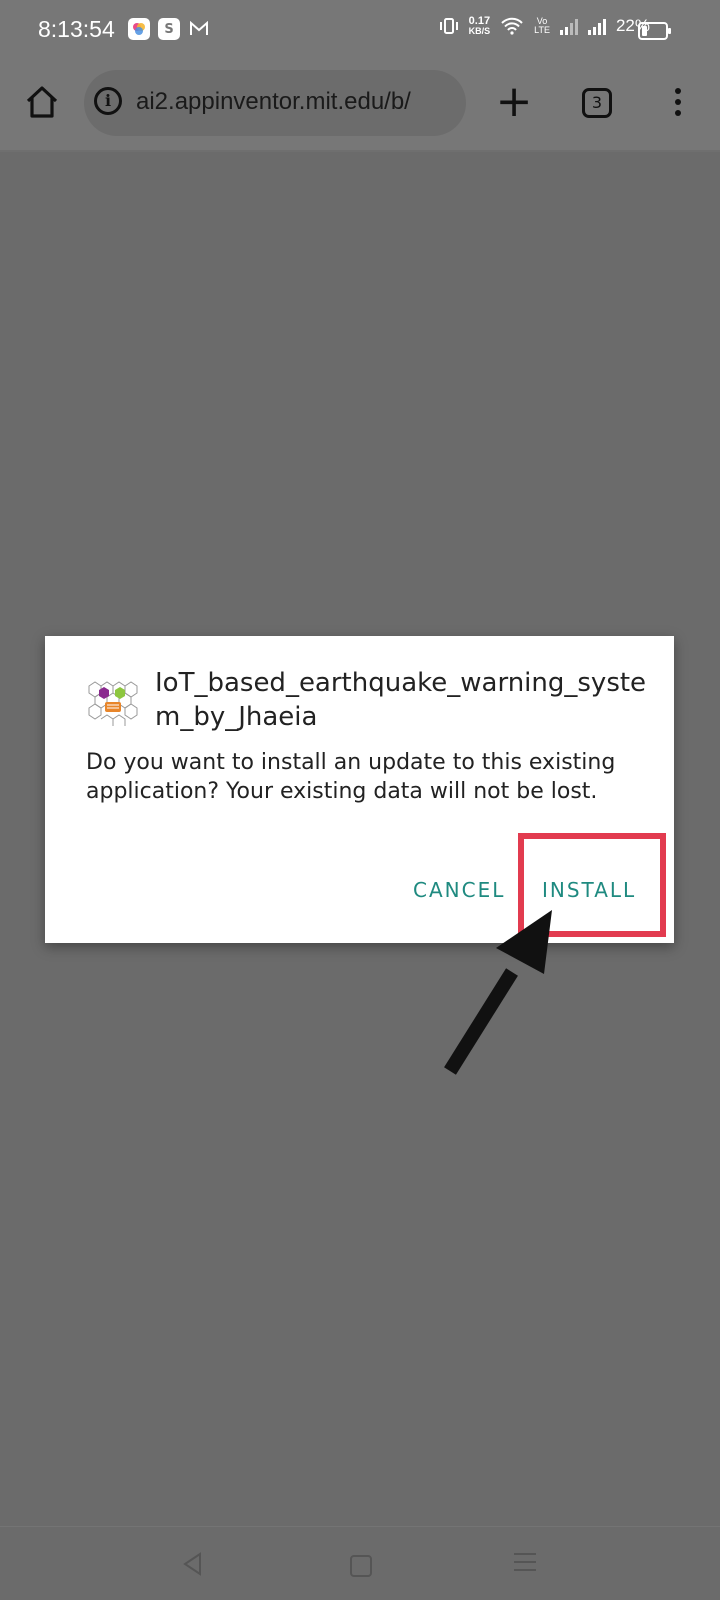  What do you see at coordinates (512, 26) in the screenshot?
I see `wifi-icon` at bounding box center [512, 26].